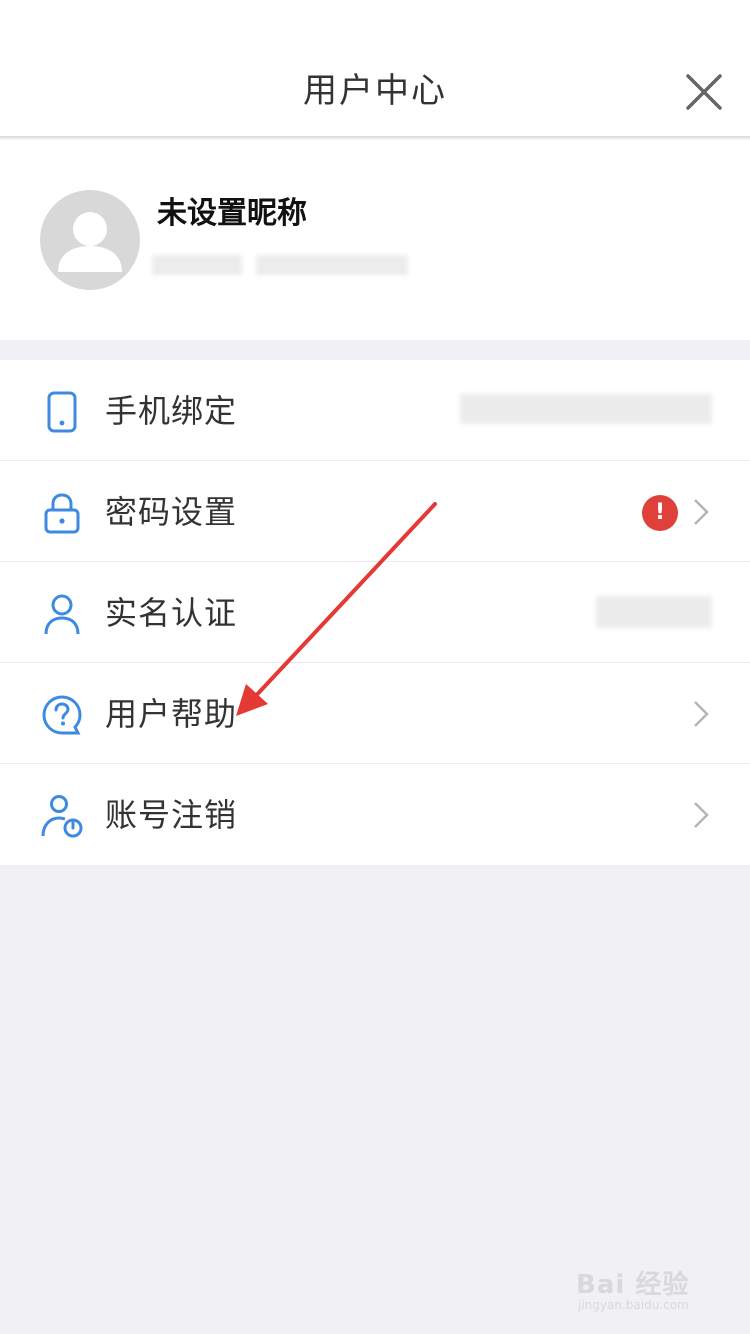 The width and height of the screenshot is (750, 1334). I want to click on menu-item-real-name-verification: 实名认证, so click(375, 612).